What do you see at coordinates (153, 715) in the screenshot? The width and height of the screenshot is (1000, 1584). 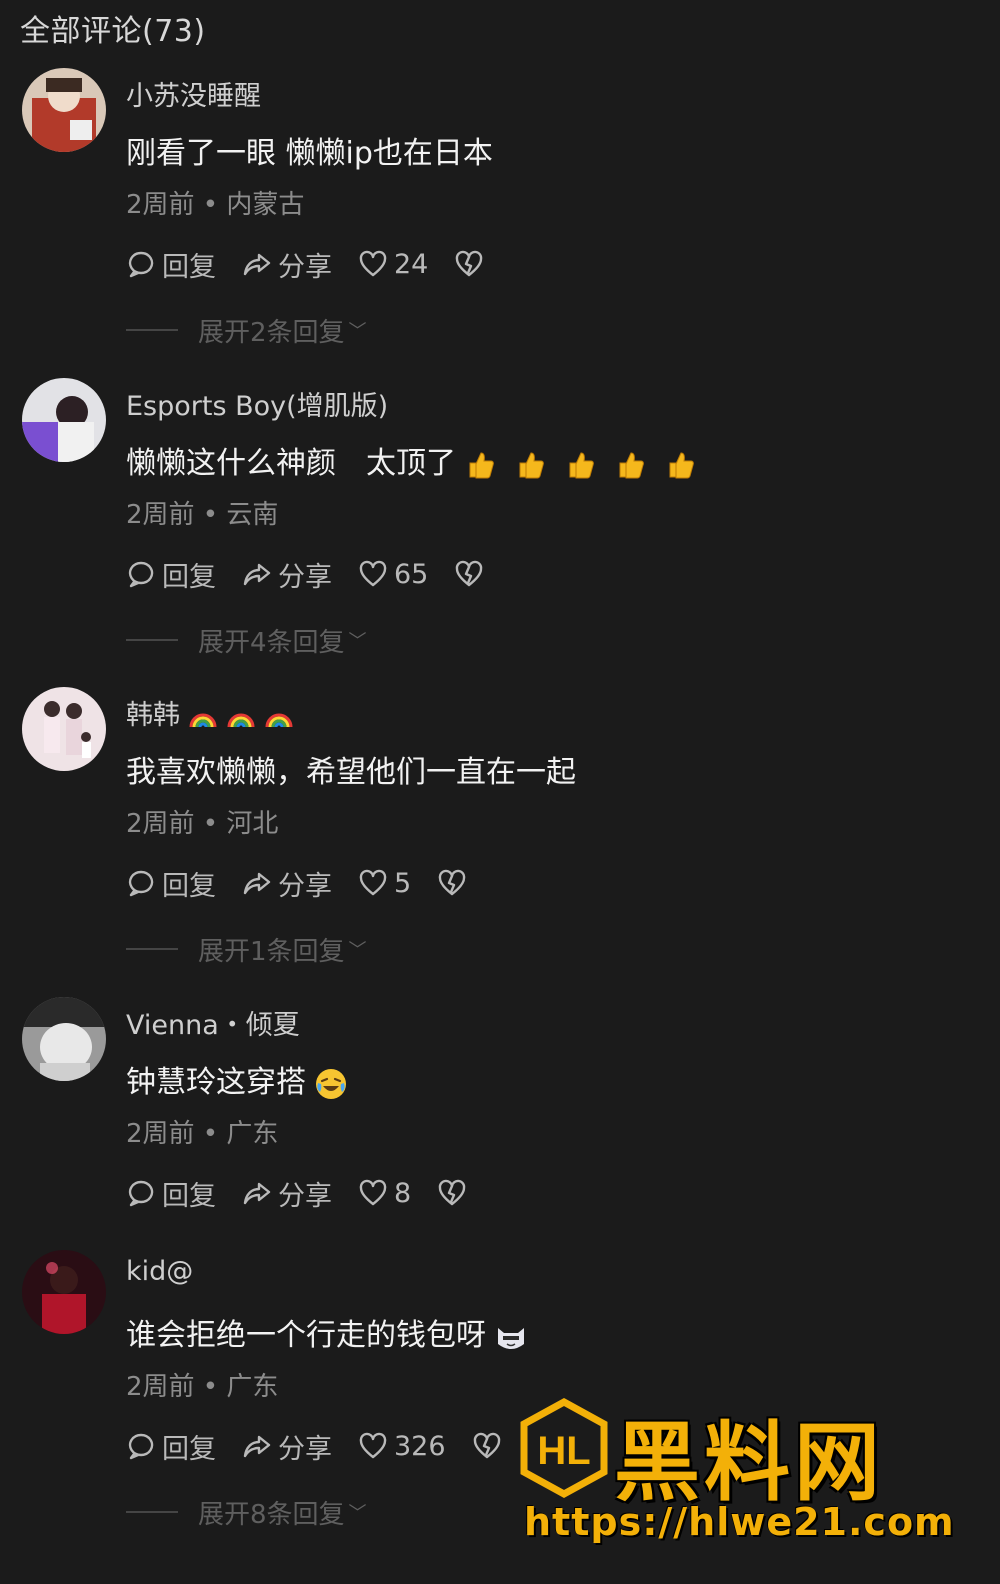 I see `comment-username-text: 韩韩` at bounding box center [153, 715].